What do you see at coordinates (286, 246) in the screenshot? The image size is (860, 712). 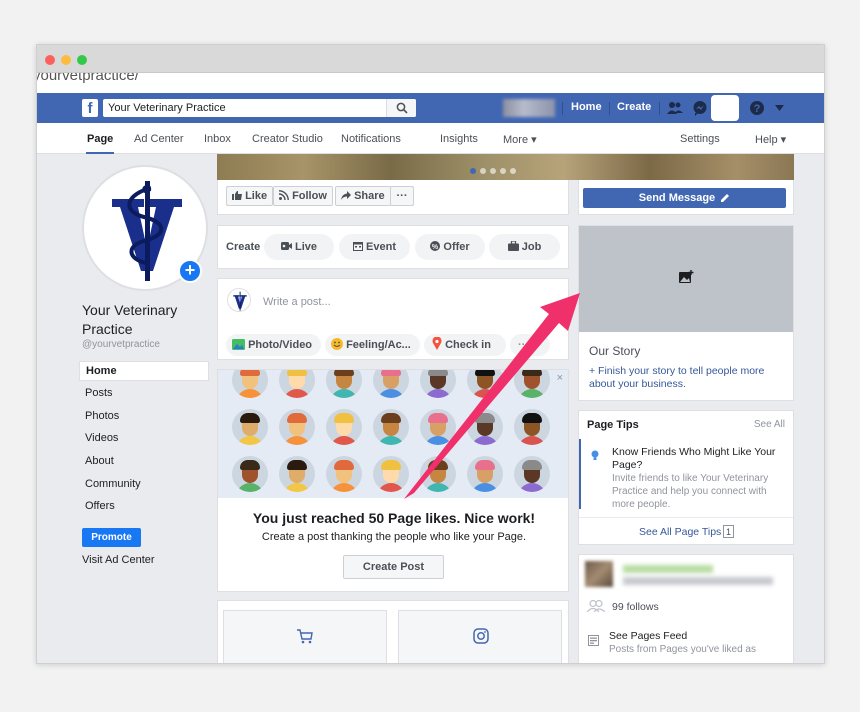 I see `live-icon` at bounding box center [286, 246].